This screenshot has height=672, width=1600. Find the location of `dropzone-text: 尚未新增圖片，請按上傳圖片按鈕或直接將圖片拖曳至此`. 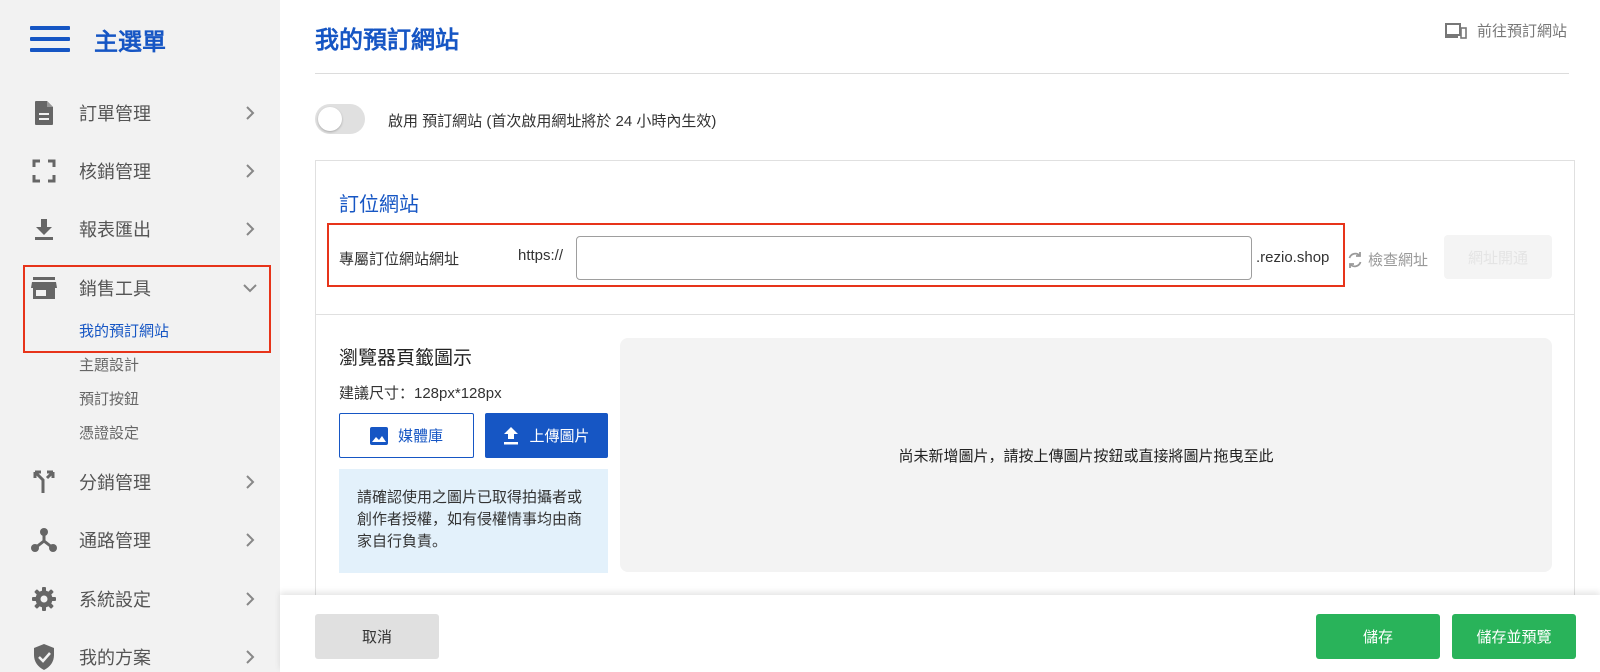

dropzone-text: 尚未新增圖片，請按上傳圖片按鈕或直接將圖片拖曳至此 is located at coordinates (1086, 456).